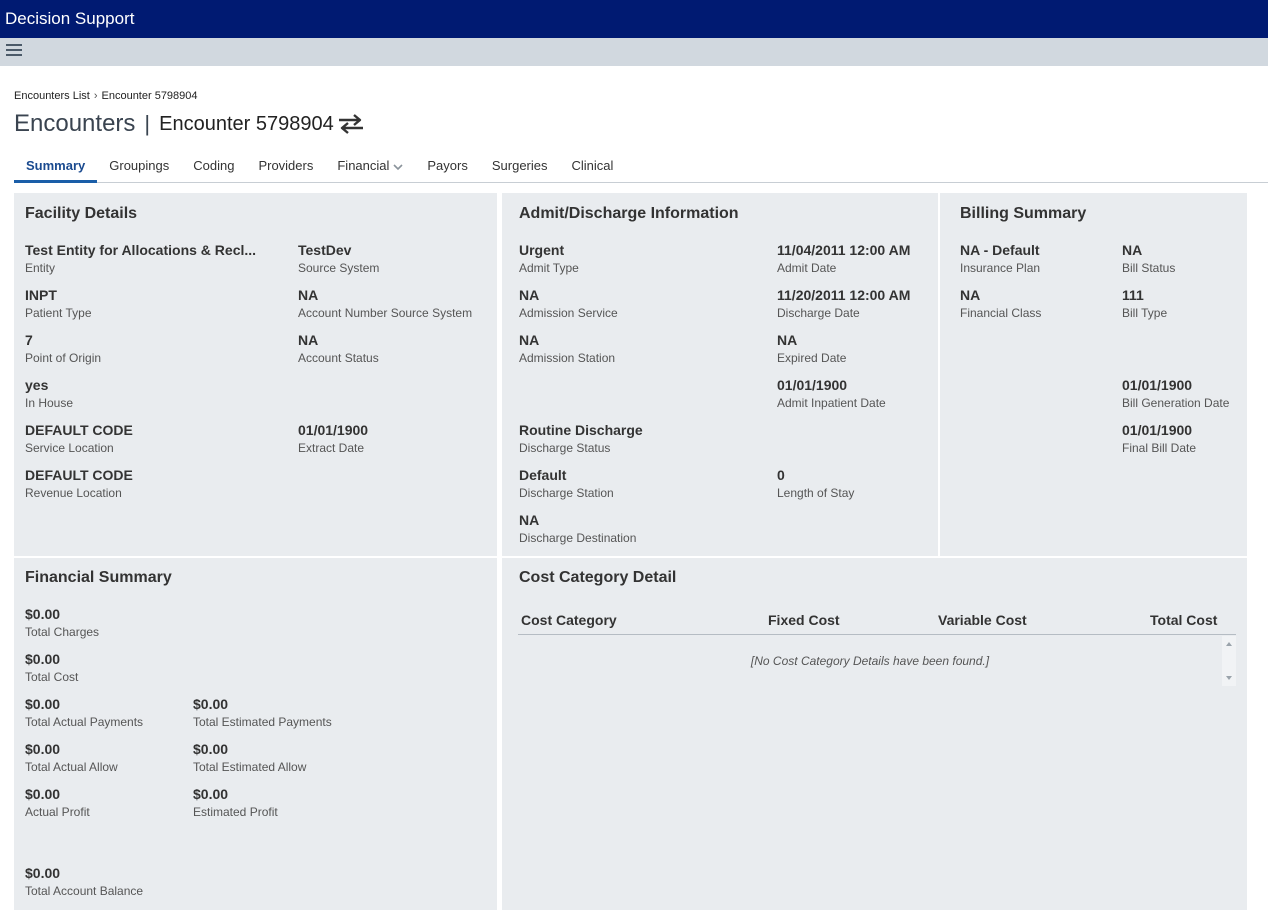 This screenshot has height=918, width=1268. Describe the element at coordinates (84, 713) in the screenshot. I see `field-total-actual-payments: $0.00 Total Actual Payments` at that location.